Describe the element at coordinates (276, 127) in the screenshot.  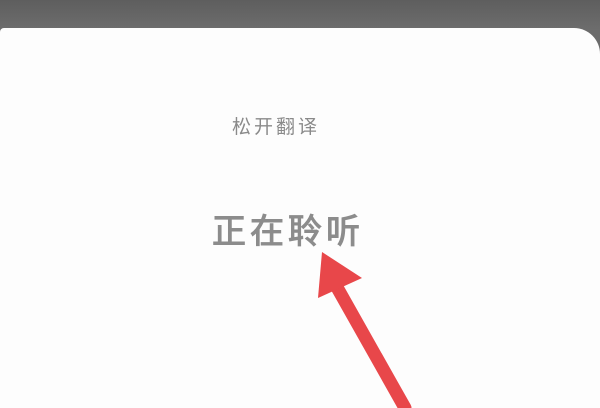
I see `release-to-translate-hint: 松开翻译` at that location.